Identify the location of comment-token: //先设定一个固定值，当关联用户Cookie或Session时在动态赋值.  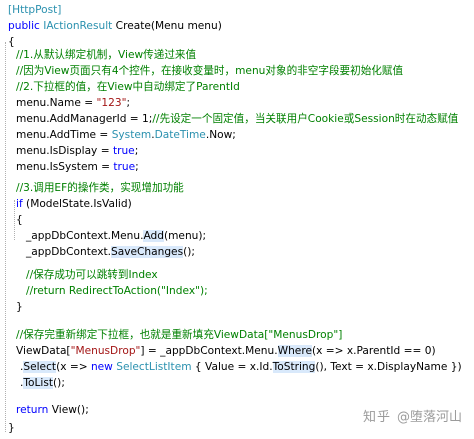
(305, 119).